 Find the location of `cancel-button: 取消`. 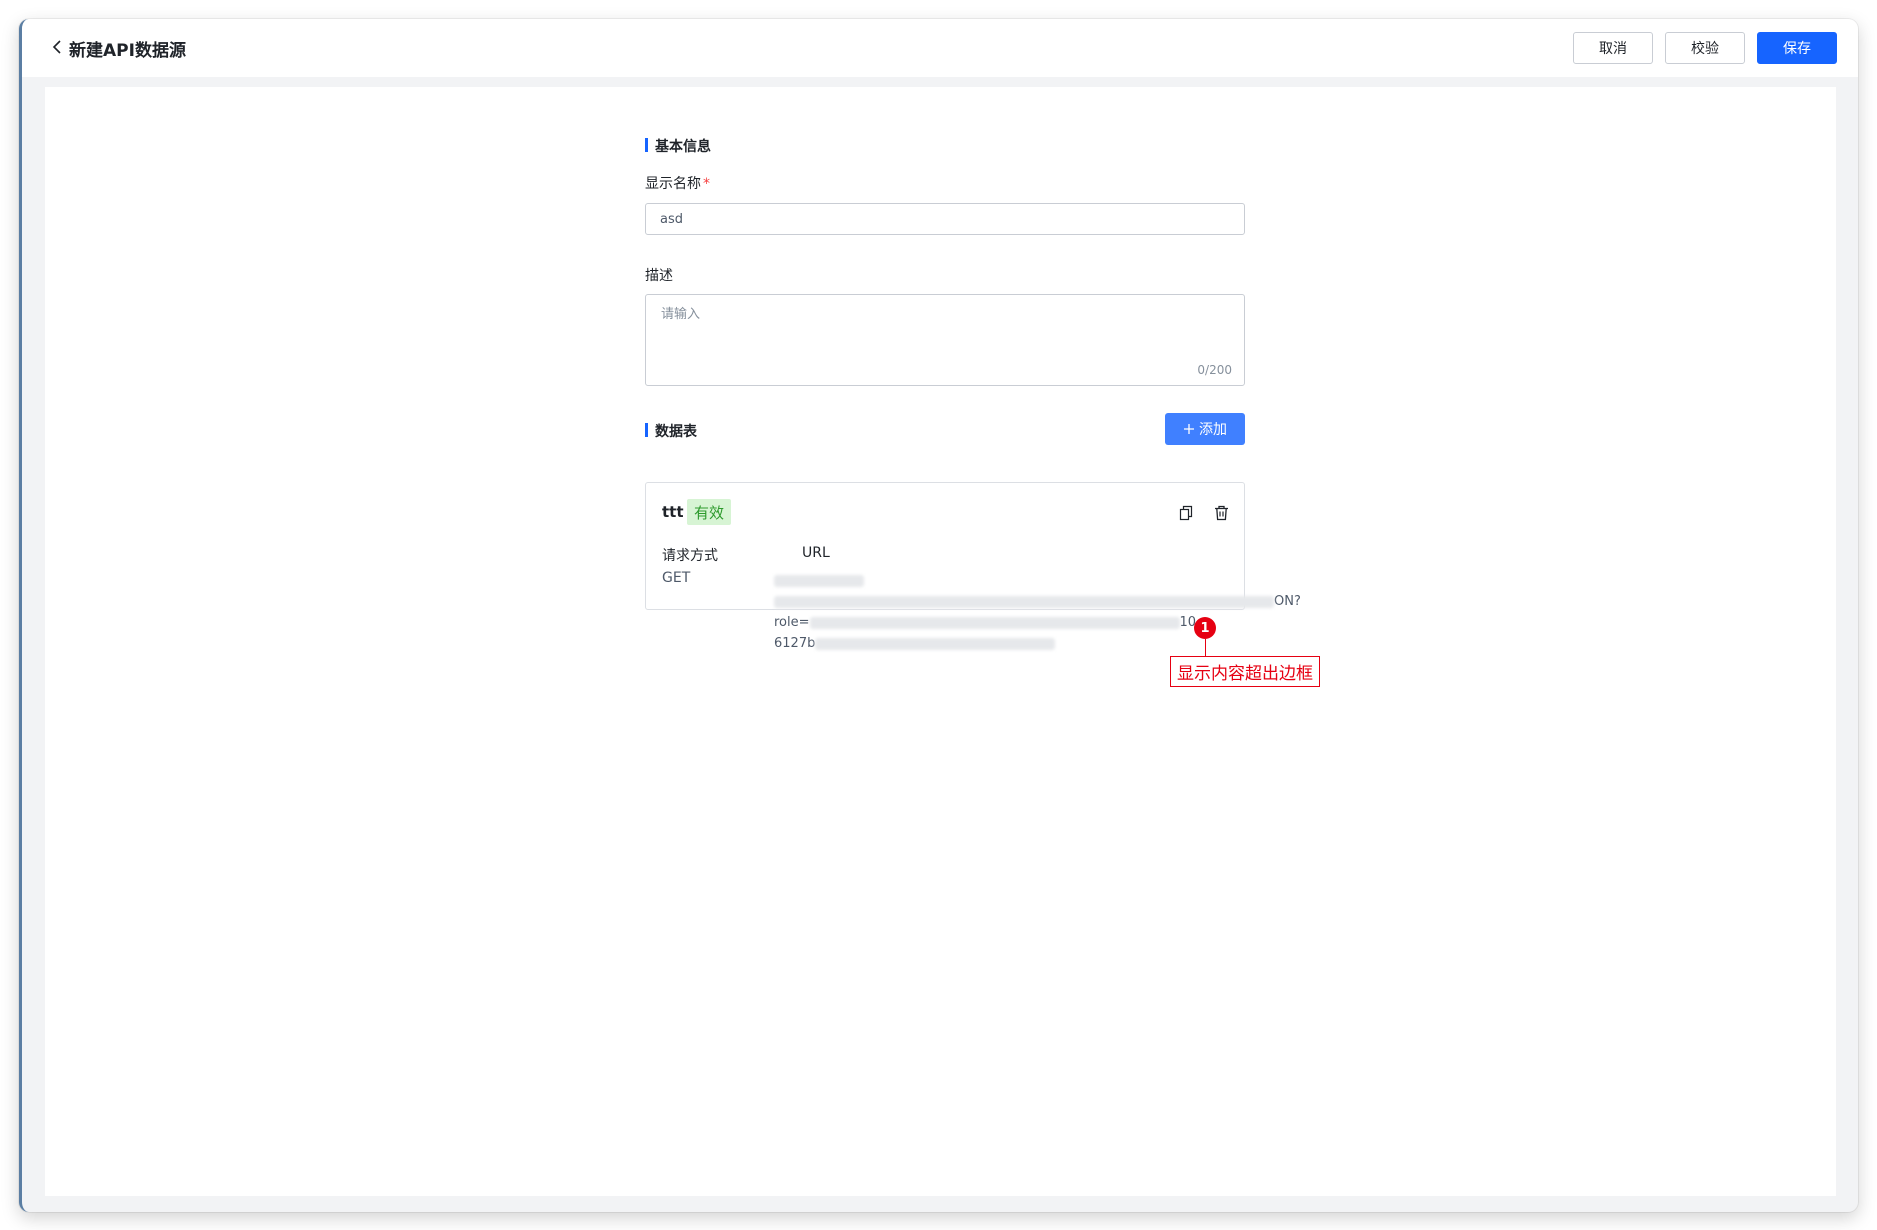

cancel-button: 取消 is located at coordinates (1613, 48).